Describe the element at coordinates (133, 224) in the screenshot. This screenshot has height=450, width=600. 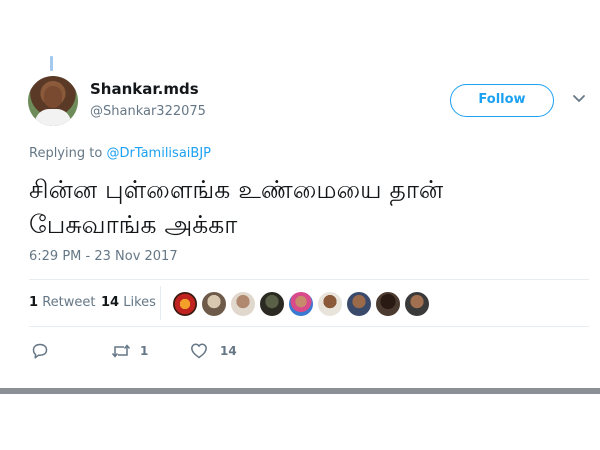
I see `tweet-text-line-2: பேசுவாங்க அக்கா` at that location.